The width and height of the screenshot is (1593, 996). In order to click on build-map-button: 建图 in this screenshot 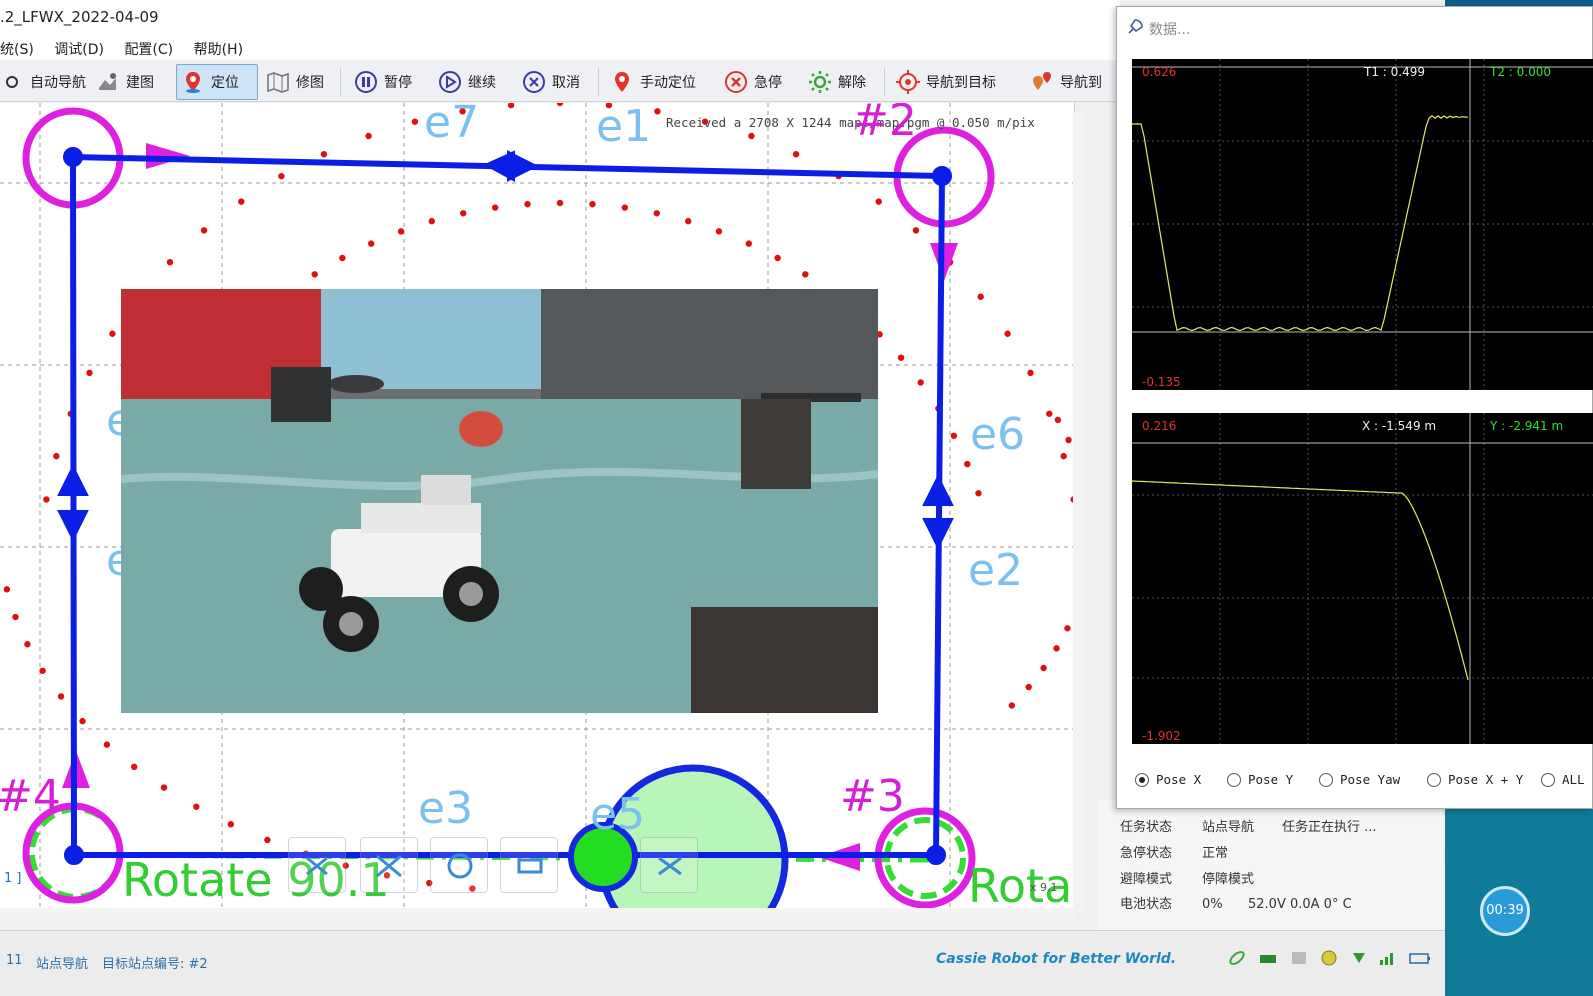, I will do `click(125, 82)`.